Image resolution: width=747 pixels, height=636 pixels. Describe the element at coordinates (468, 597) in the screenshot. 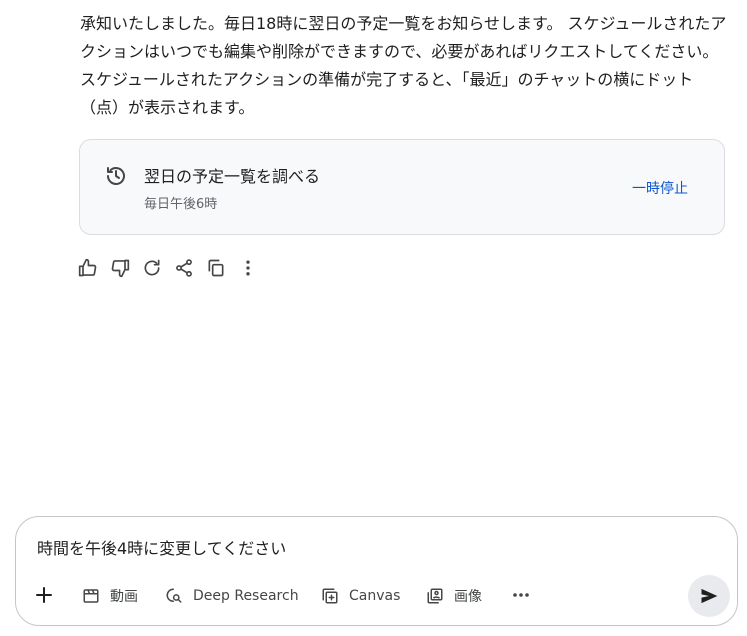

I see `tool-label: 画像` at that location.